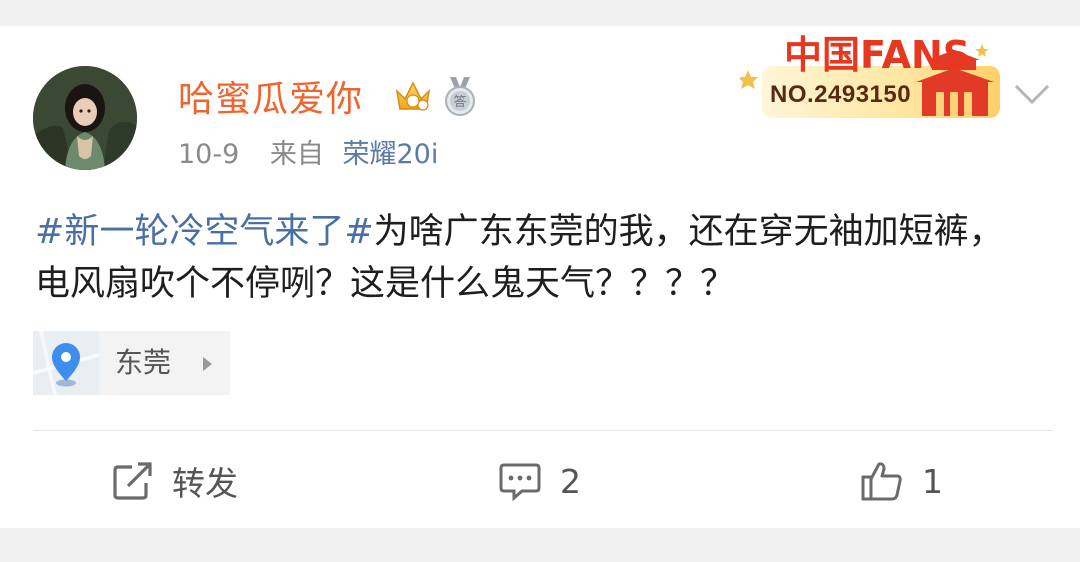  What do you see at coordinates (877, 55) in the screenshot?
I see `fans-badge-title: 中国FANS` at bounding box center [877, 55].